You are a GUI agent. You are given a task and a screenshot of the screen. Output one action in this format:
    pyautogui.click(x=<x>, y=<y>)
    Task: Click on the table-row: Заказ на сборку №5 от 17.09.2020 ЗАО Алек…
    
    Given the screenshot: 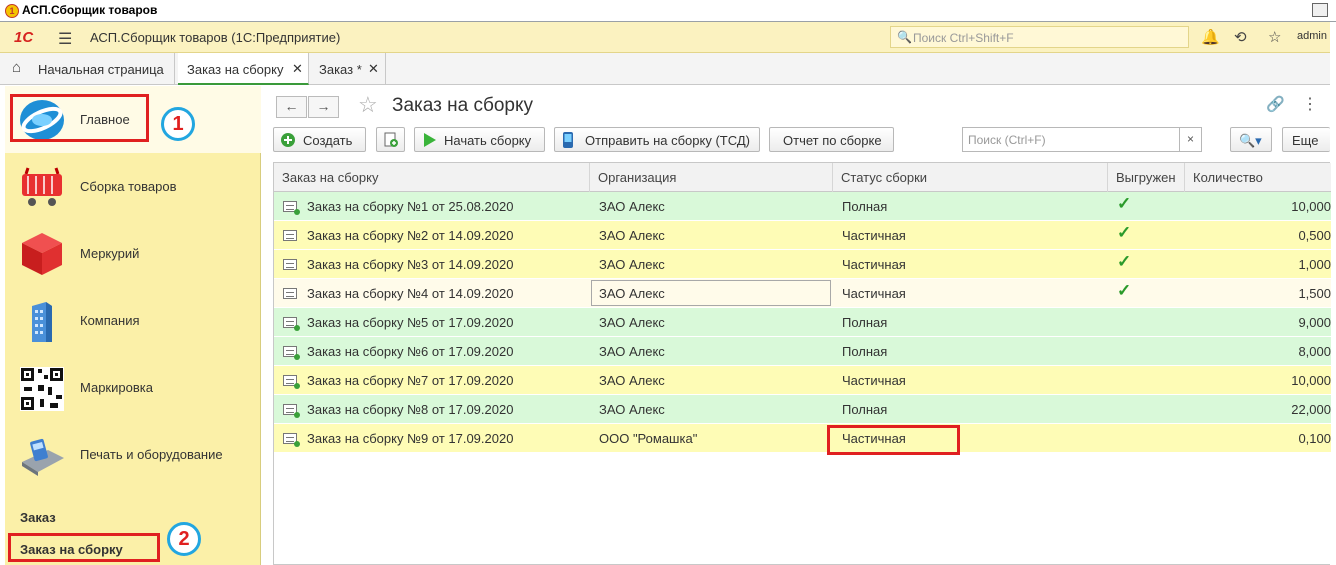 What is the action you would take?
    pyautogui.click(x=802, y=322)
    